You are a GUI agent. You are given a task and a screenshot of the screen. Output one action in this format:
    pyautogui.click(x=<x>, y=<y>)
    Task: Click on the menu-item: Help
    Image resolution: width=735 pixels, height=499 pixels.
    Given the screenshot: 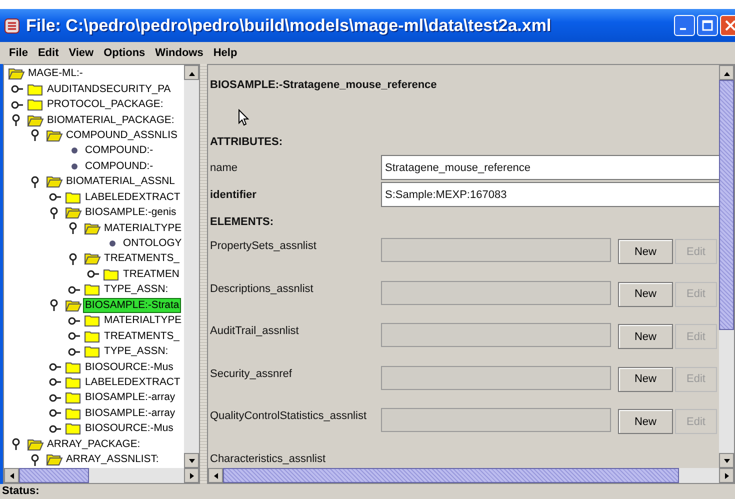 What is the action you would take?
    pyautogui.click(x=225, y=53)
    